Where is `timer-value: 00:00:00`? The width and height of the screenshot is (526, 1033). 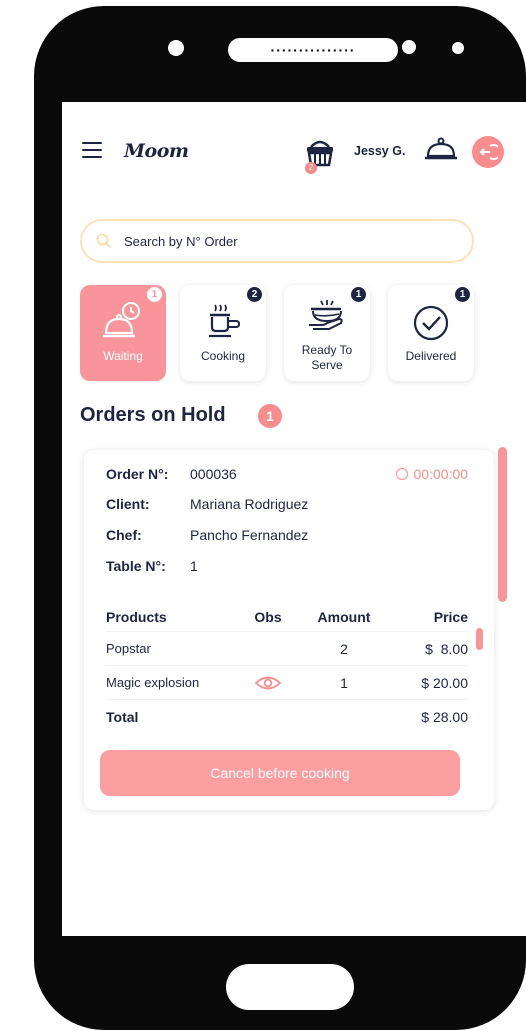
timer-value: 00:00:00 is located at coordinates (441, 474).